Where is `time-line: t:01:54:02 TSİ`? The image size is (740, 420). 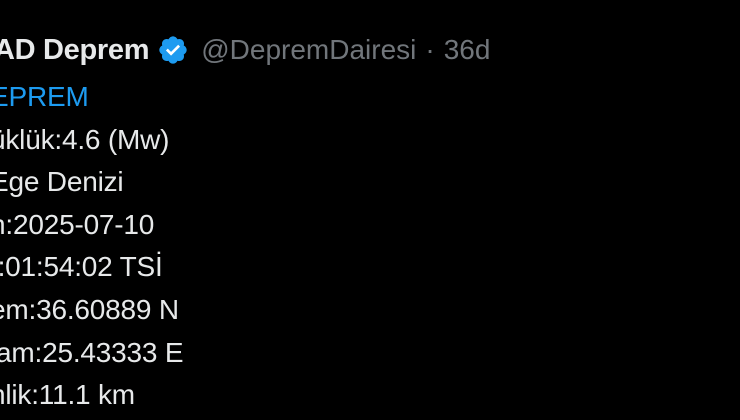 time-line: t:01:54:02 TSİ is located at coordinates (81, 267).